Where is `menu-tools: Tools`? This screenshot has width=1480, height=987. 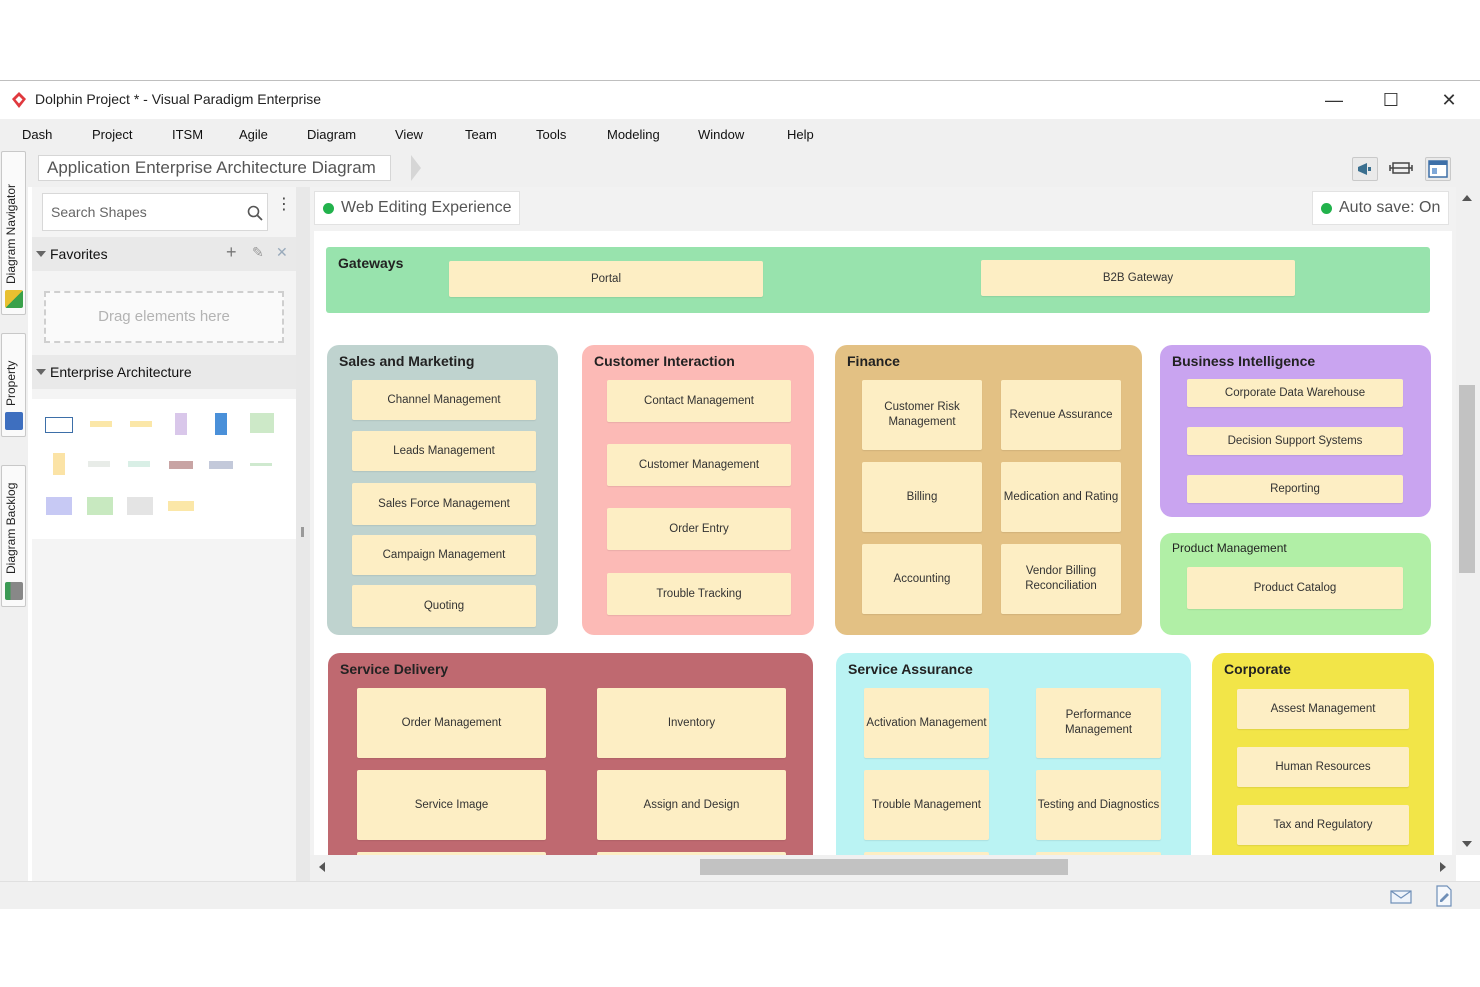 menu-tools: Tools is located at coordinates (551, 134).